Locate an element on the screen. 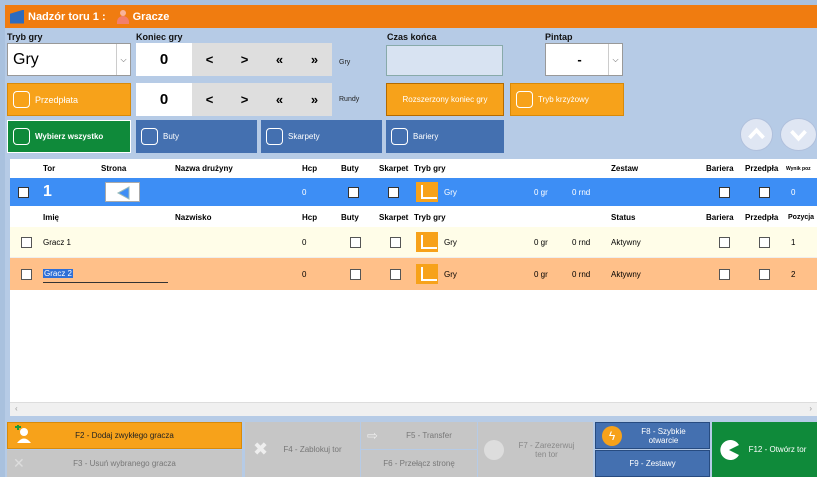  f8-label: F8 - Szybkie otwarcie is located at coordinates (663, 435).